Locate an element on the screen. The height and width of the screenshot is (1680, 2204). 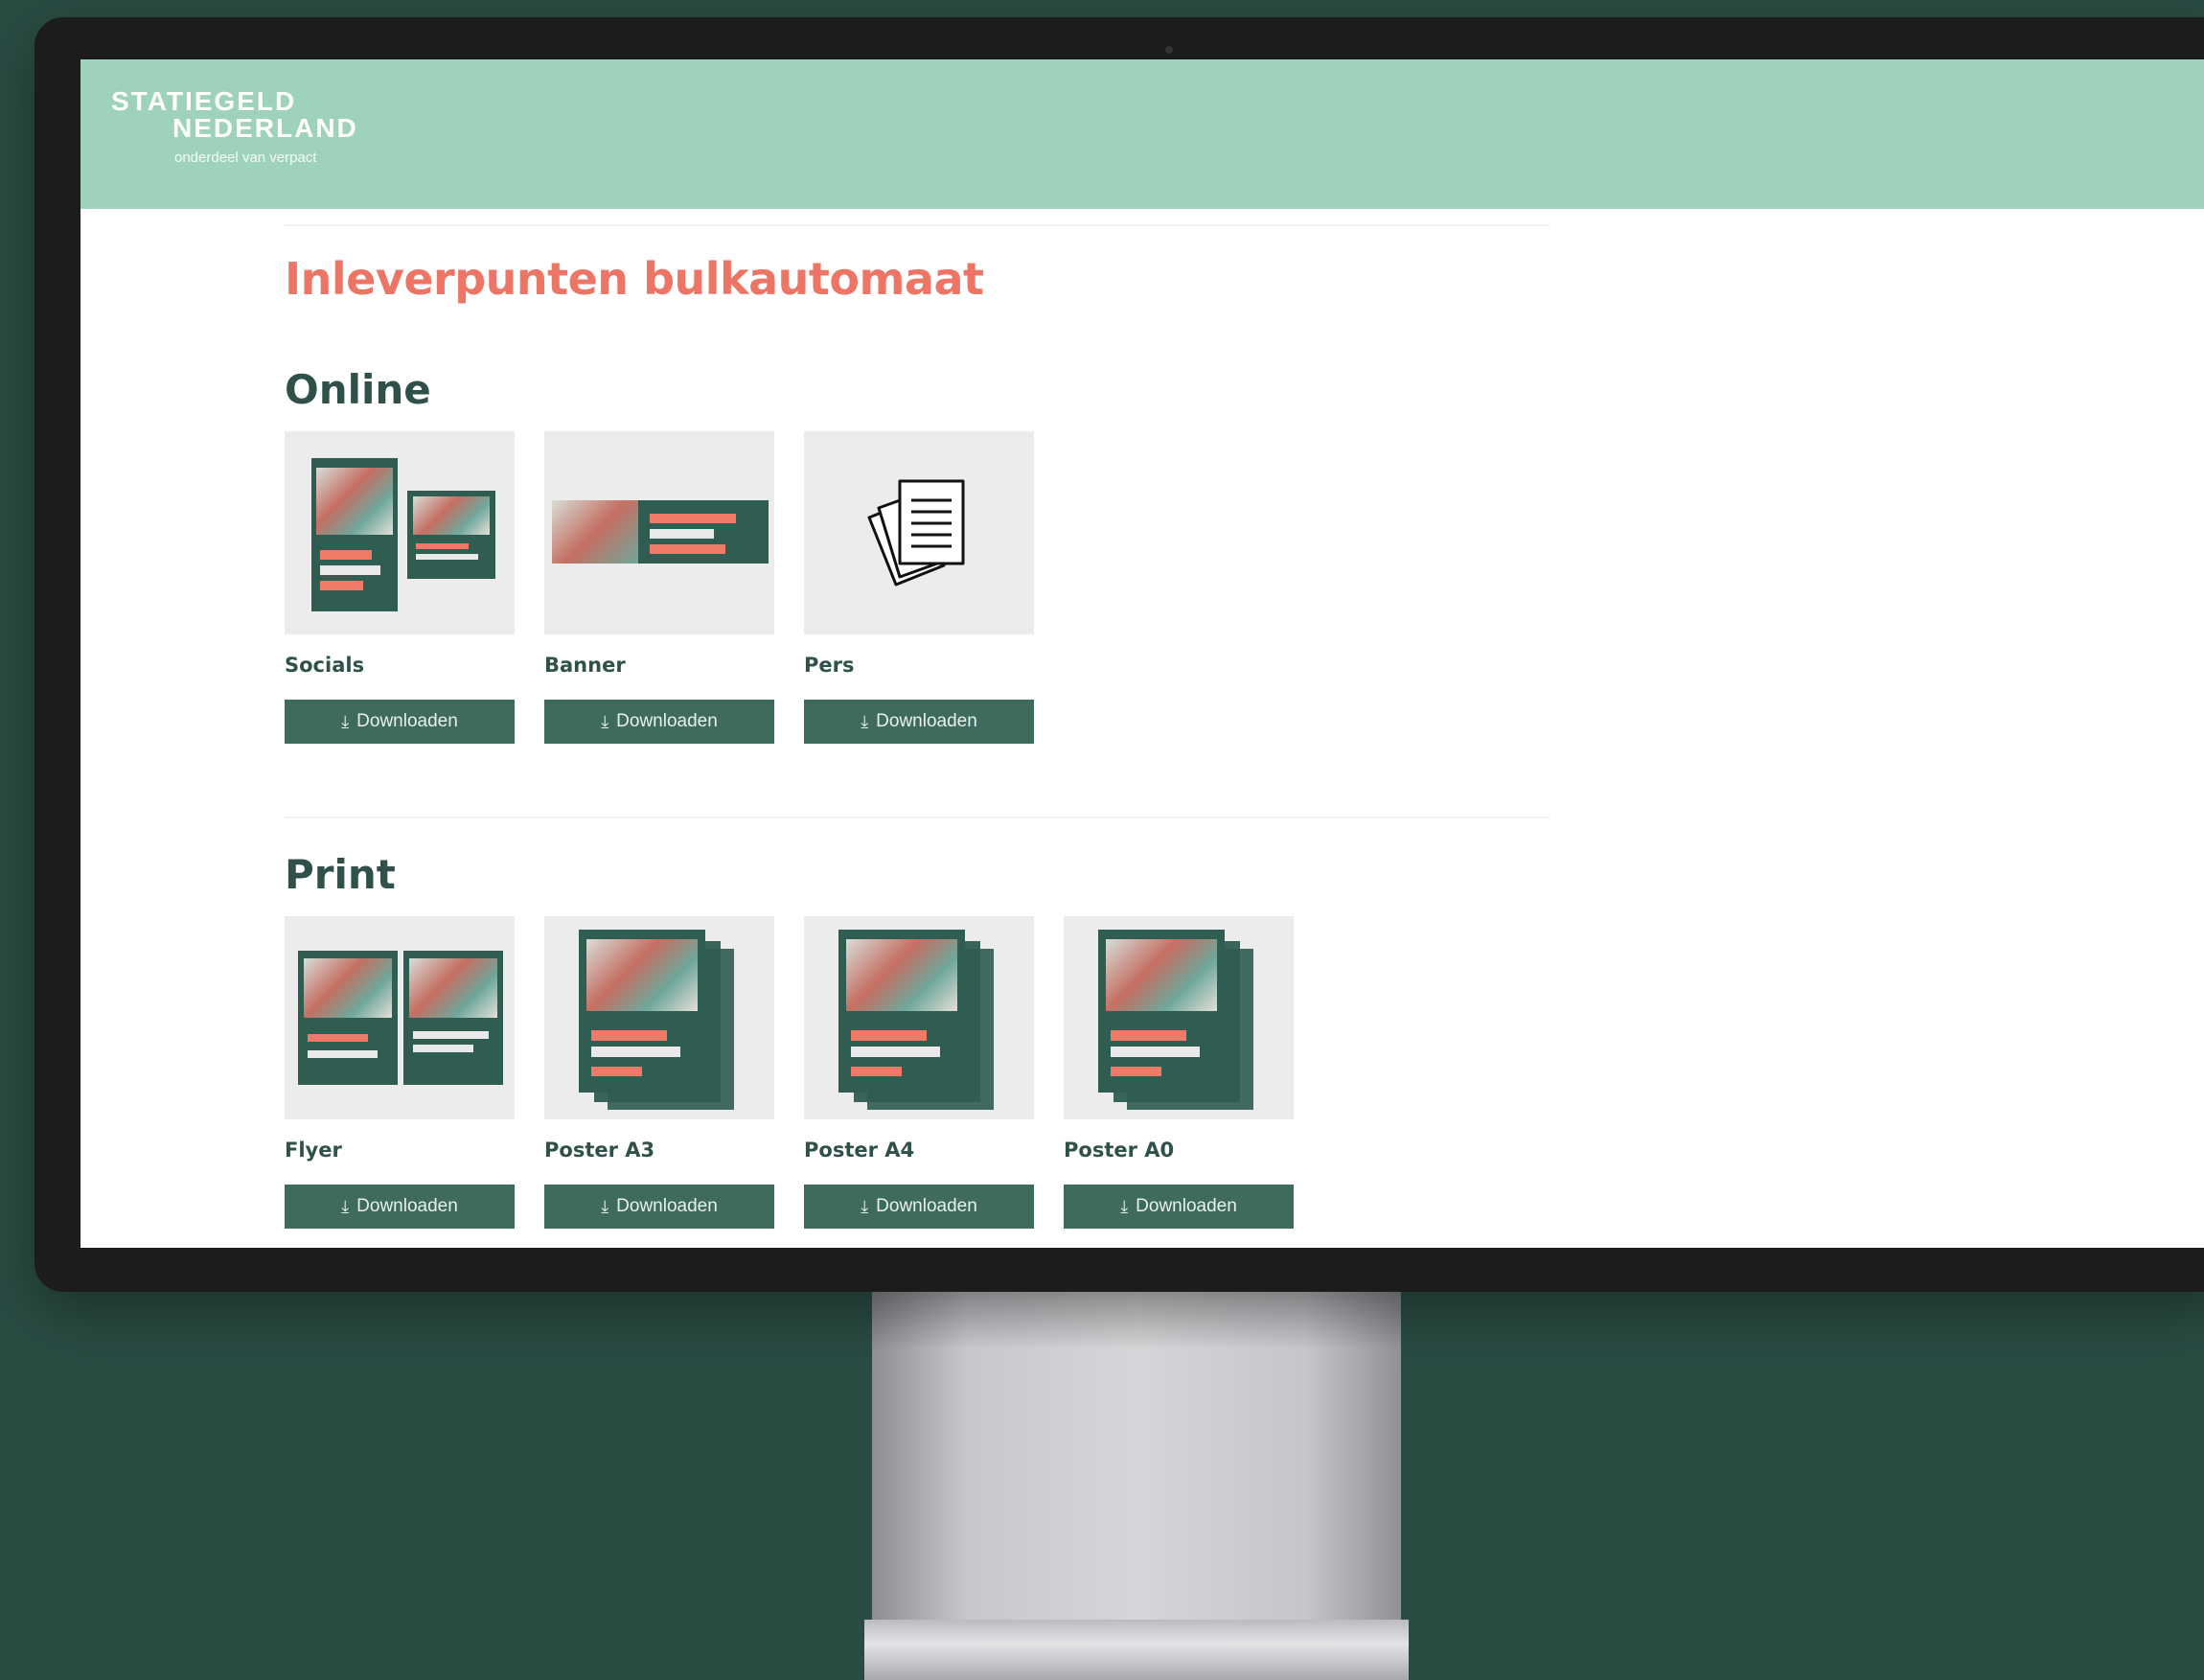
card-poster-a0: Poster A0 ⤓ Downloaden is located at coordinates (1179, 1072).